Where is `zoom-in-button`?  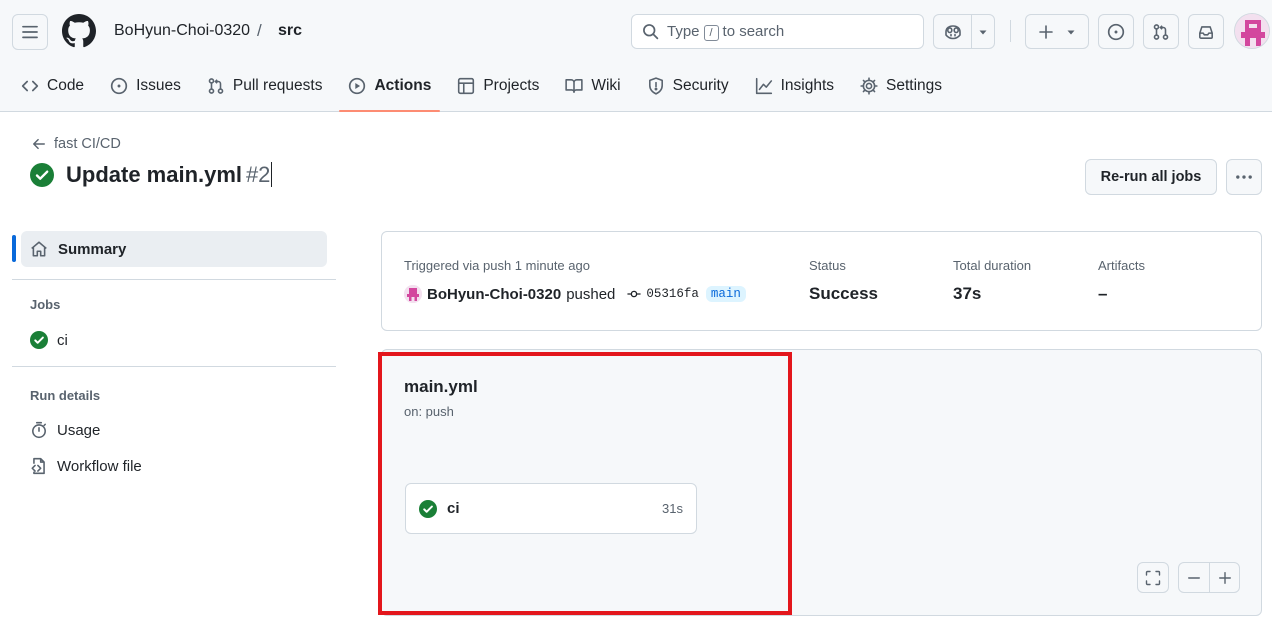 zoom-in-button is located at coordinates (1224, 577).